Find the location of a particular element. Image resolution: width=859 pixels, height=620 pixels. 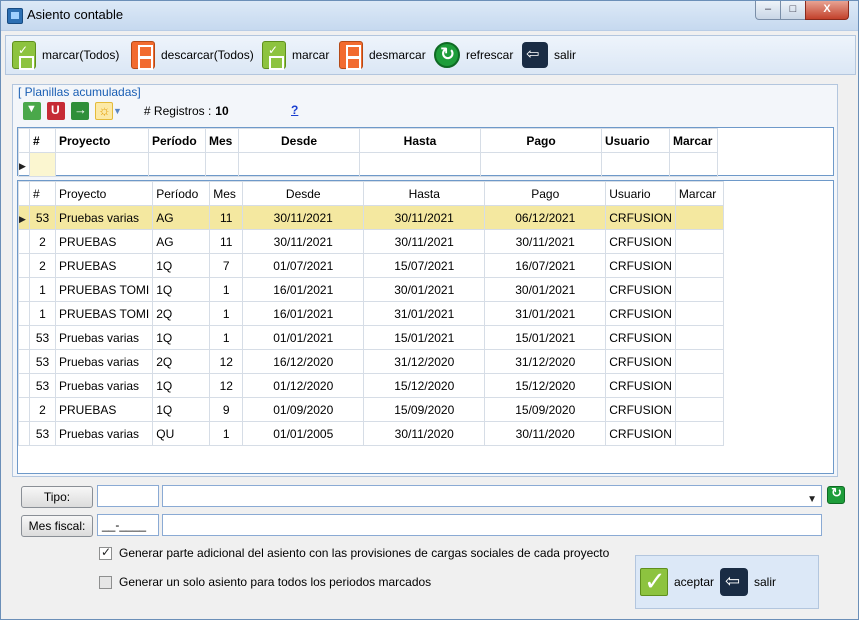

header-pago: Pago is located at coordinates (541, 140).